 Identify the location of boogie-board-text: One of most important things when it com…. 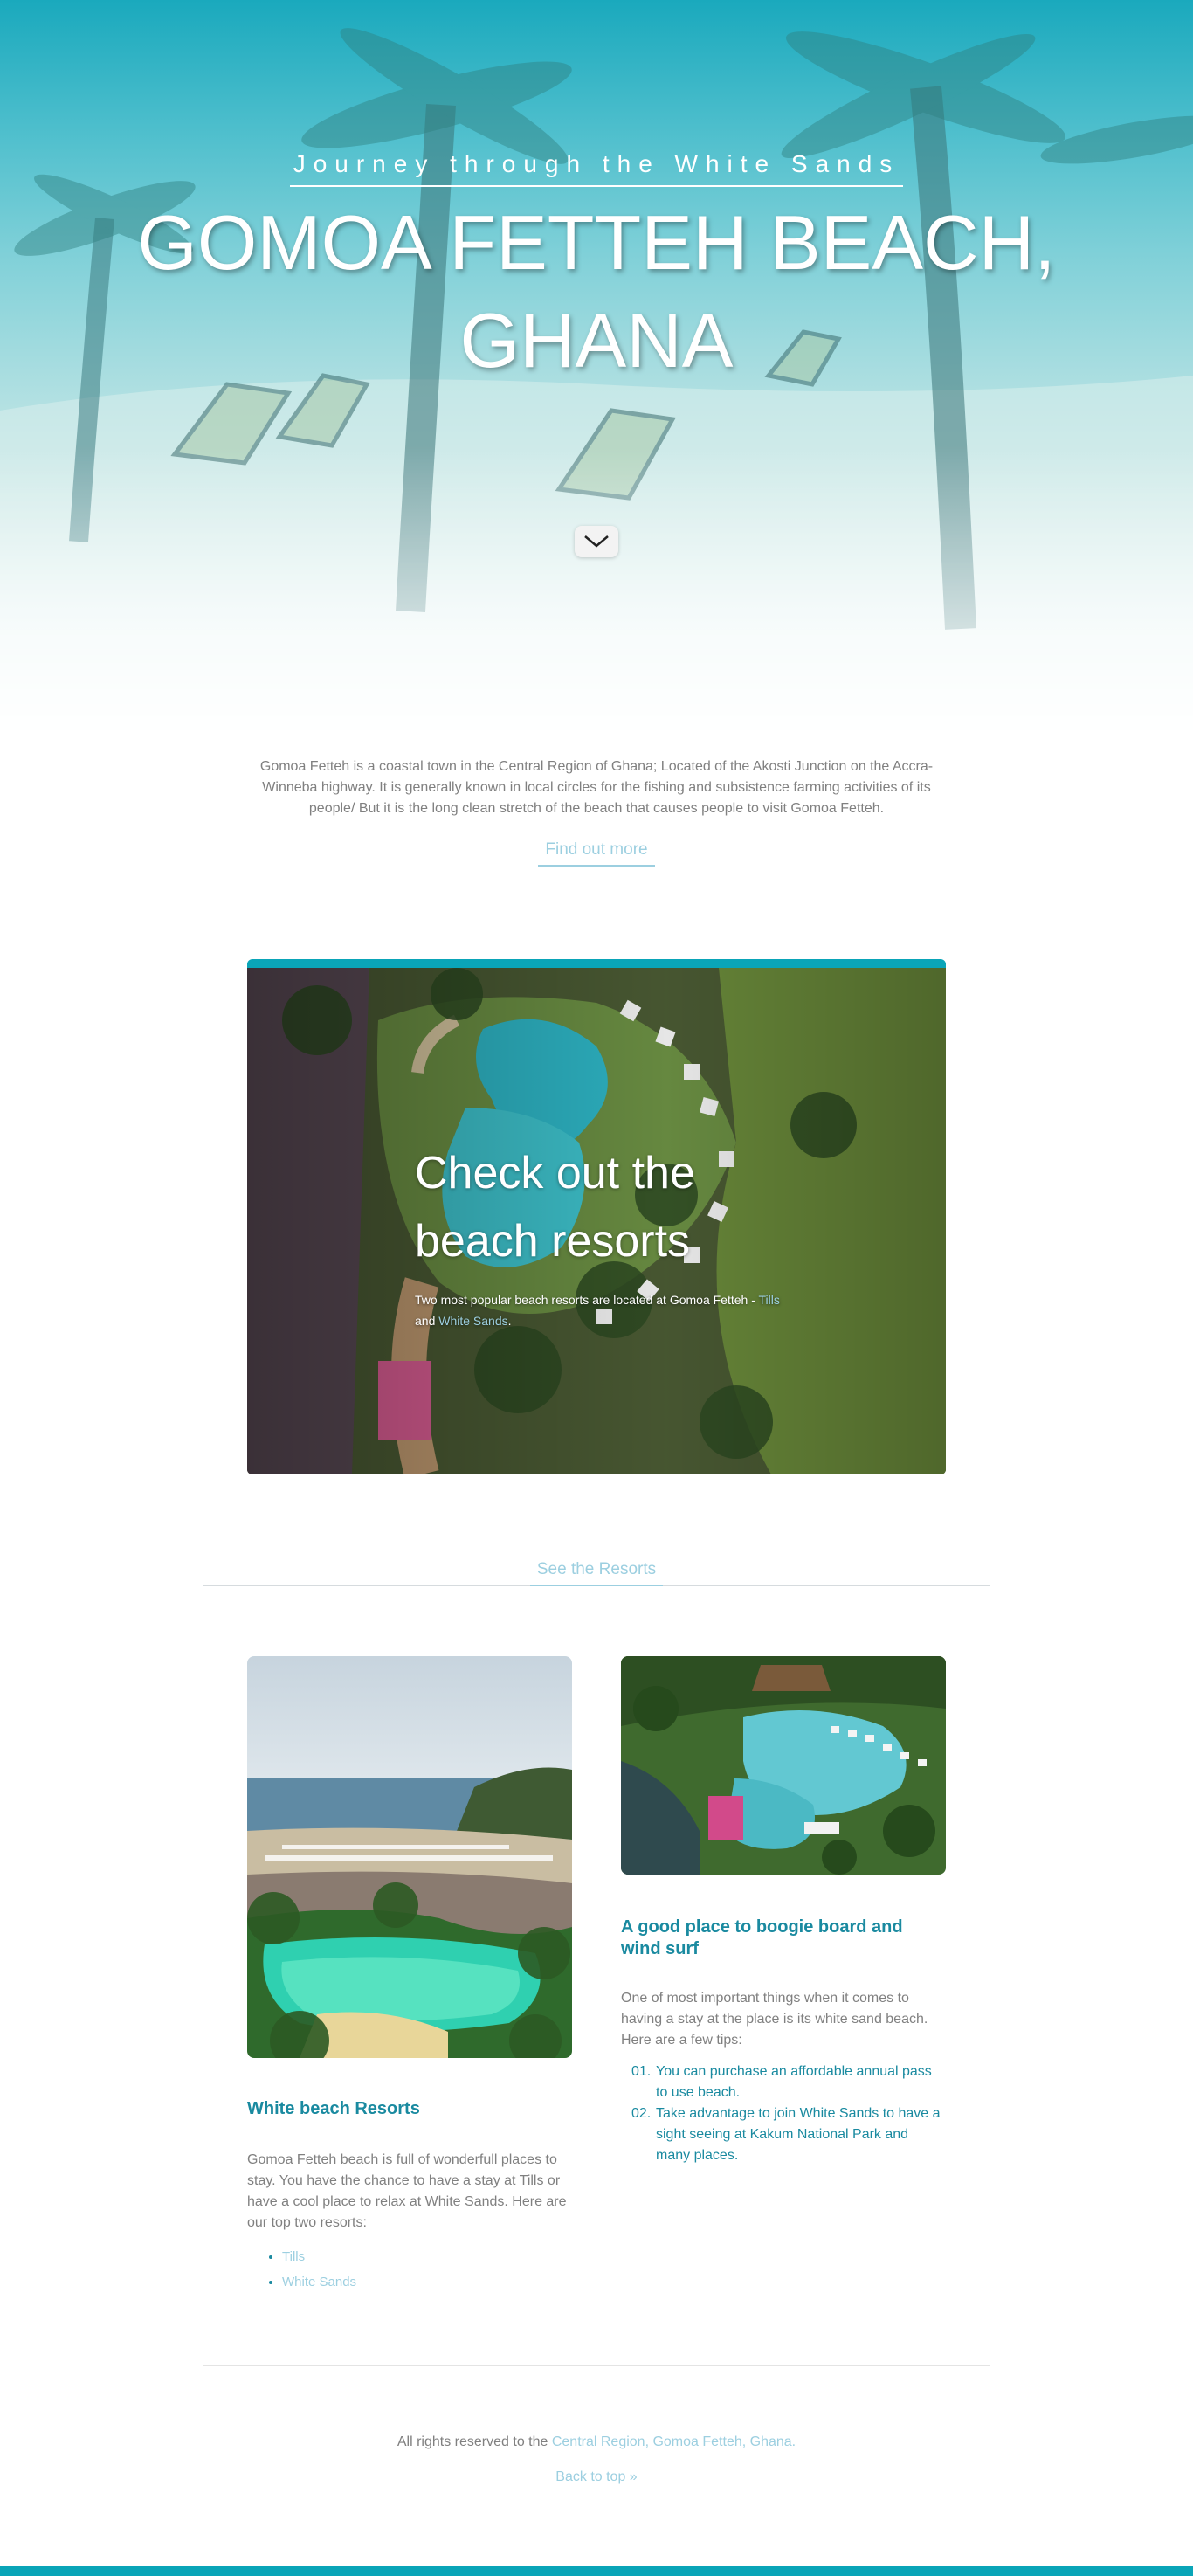
(774, 2020).